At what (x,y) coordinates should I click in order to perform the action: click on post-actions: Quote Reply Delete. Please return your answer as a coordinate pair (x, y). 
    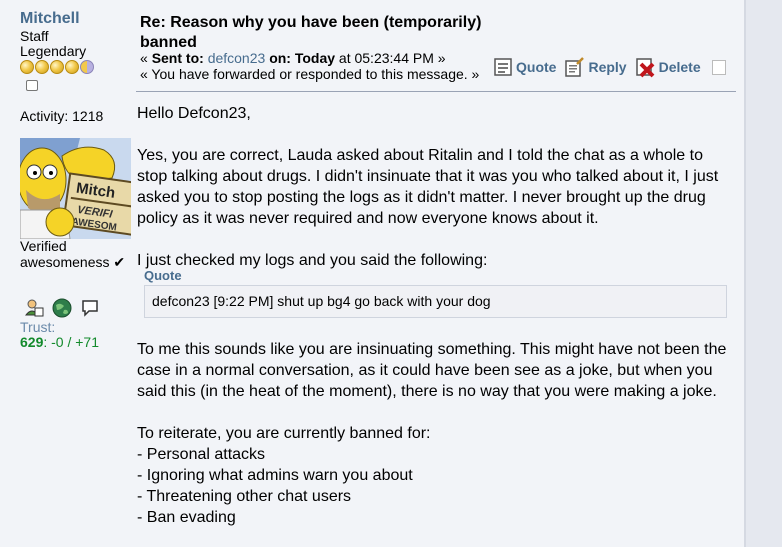
    Looking at the image, I should click on (609, 67).